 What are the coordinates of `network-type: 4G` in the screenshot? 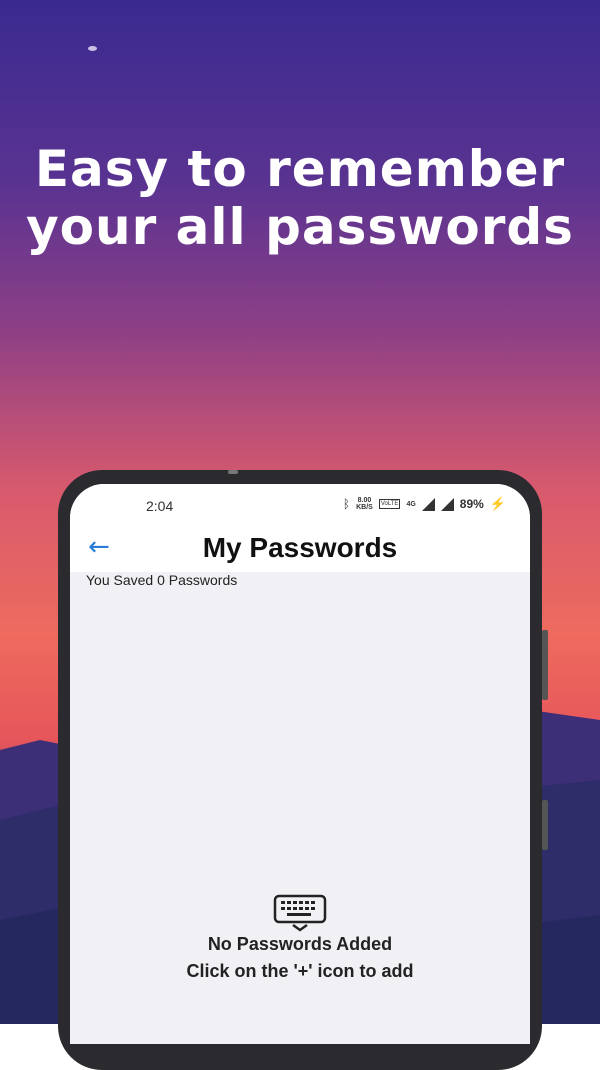 It's located at (411, 504).